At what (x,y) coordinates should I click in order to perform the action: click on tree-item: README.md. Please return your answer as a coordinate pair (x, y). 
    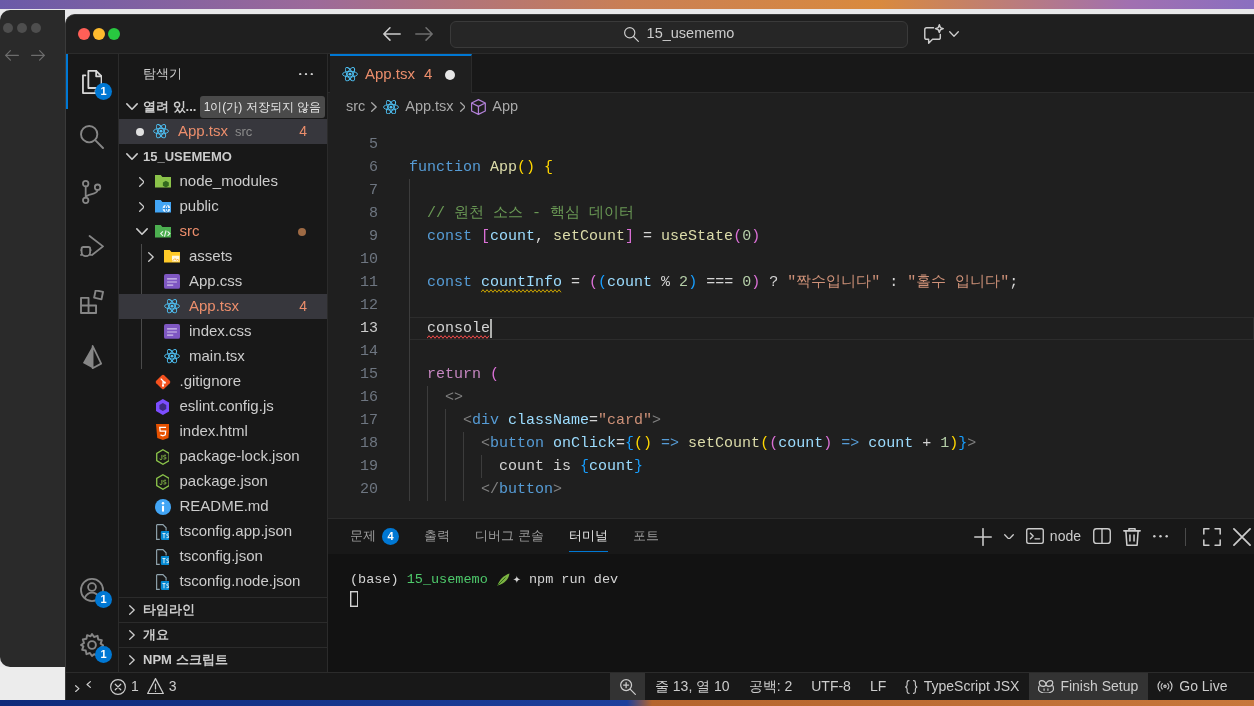
    Looking at the image, I should click on (223, 506).